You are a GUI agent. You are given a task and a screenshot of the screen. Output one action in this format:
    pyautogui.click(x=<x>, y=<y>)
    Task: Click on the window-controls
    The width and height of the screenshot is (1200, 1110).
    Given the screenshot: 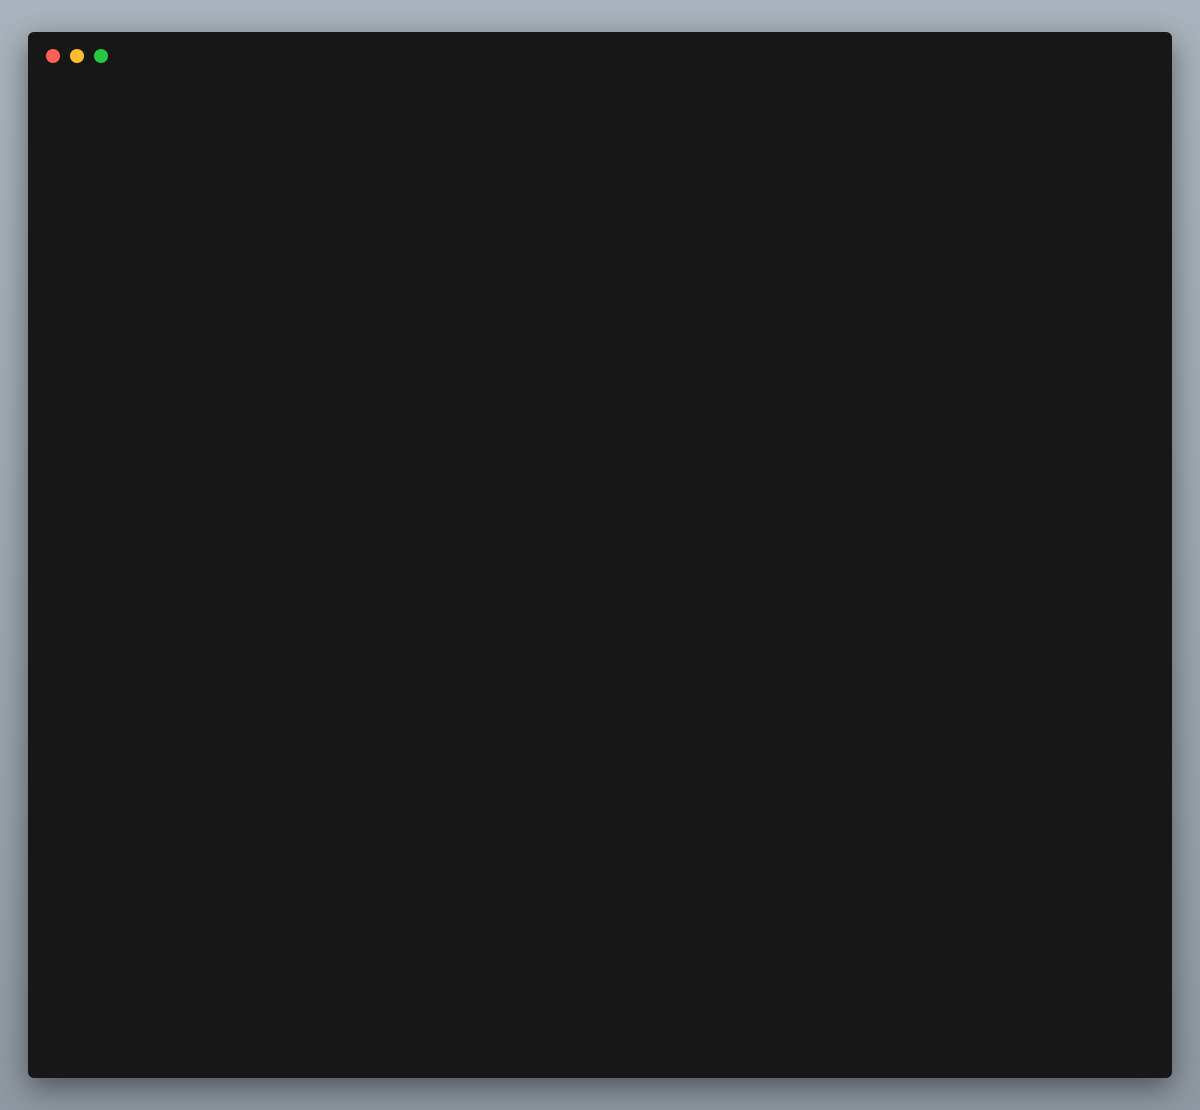 What is the action you would take?
    pyautogui.click(x=77, y=56)
    